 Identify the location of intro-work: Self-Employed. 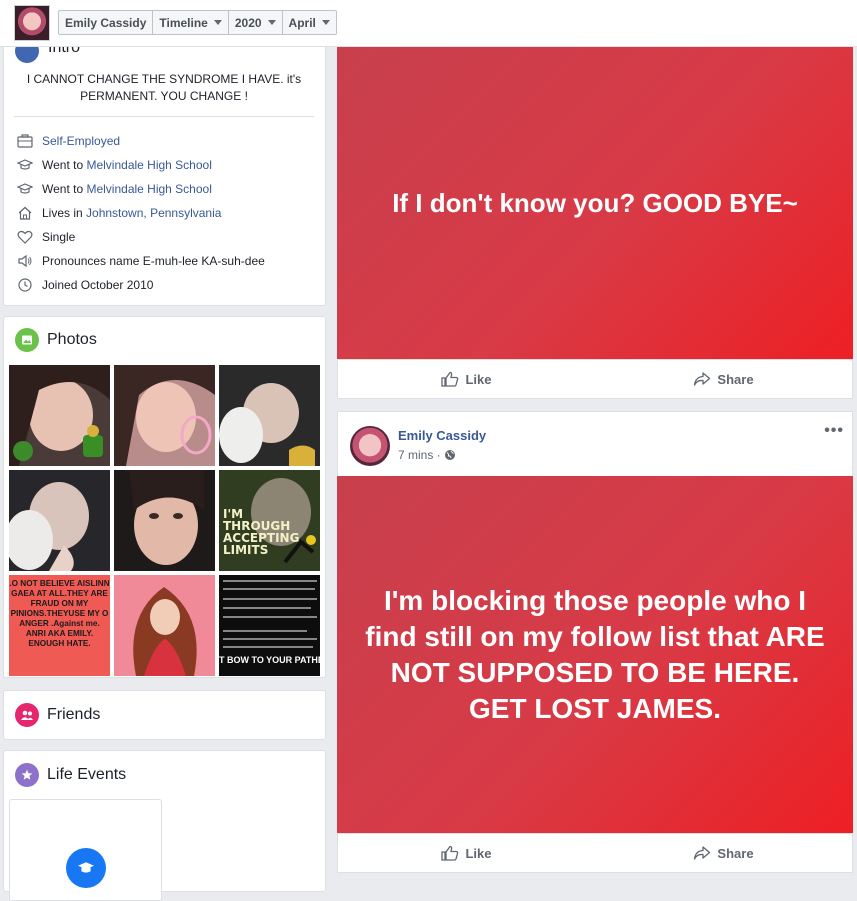
(68, 141).